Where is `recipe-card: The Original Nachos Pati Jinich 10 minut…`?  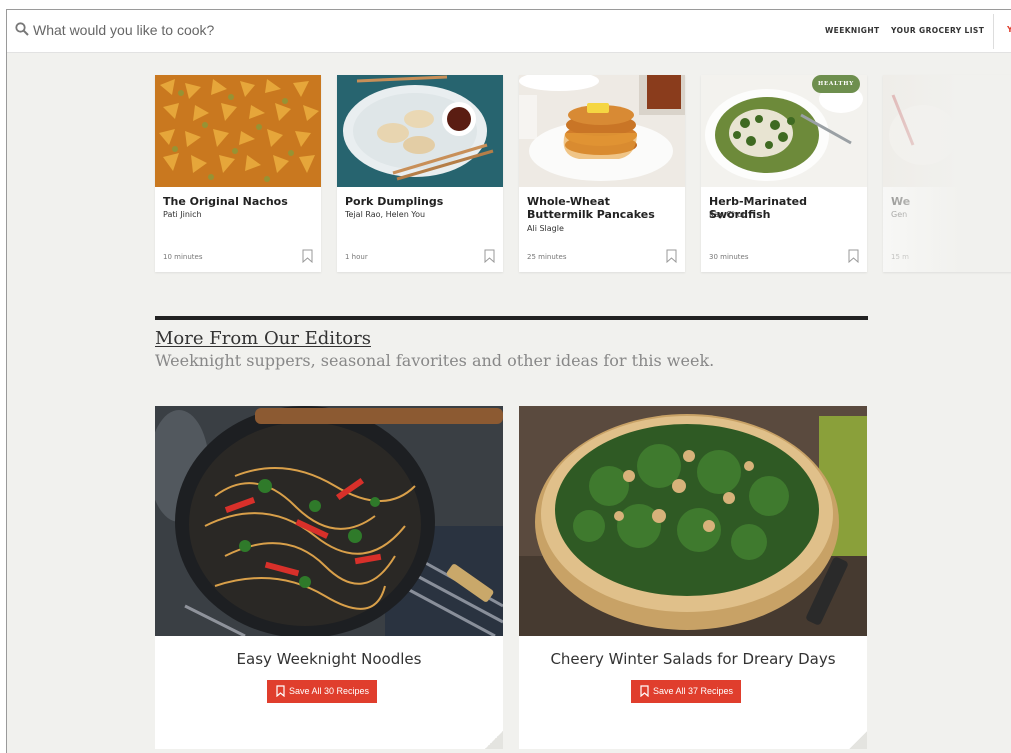
recipe-card: The Original Nachos Pati Jinich 10 minut… is located at coordinates (238, 173).